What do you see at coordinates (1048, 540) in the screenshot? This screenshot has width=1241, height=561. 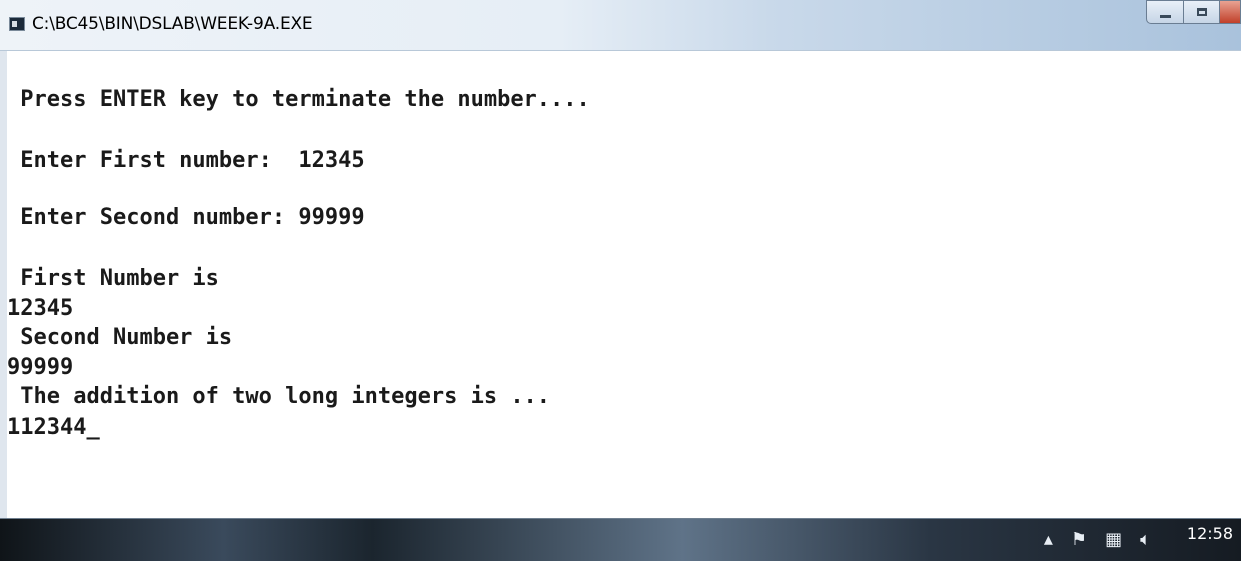 I see `chevron-up-icon: ▴` at bounding box center [1048, 540].